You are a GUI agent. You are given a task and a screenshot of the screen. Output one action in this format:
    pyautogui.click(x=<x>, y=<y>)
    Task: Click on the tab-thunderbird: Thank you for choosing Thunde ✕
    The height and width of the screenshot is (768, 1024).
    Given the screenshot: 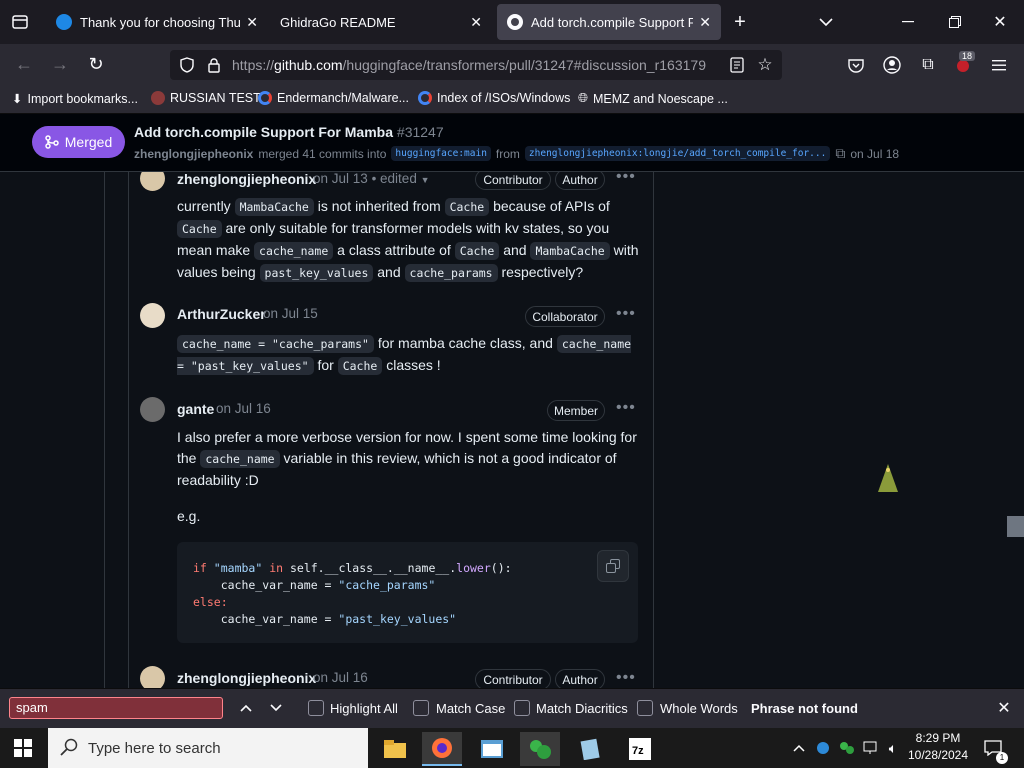 What is the action you would take?
    pyautogui.click(x=157, y=22)
    